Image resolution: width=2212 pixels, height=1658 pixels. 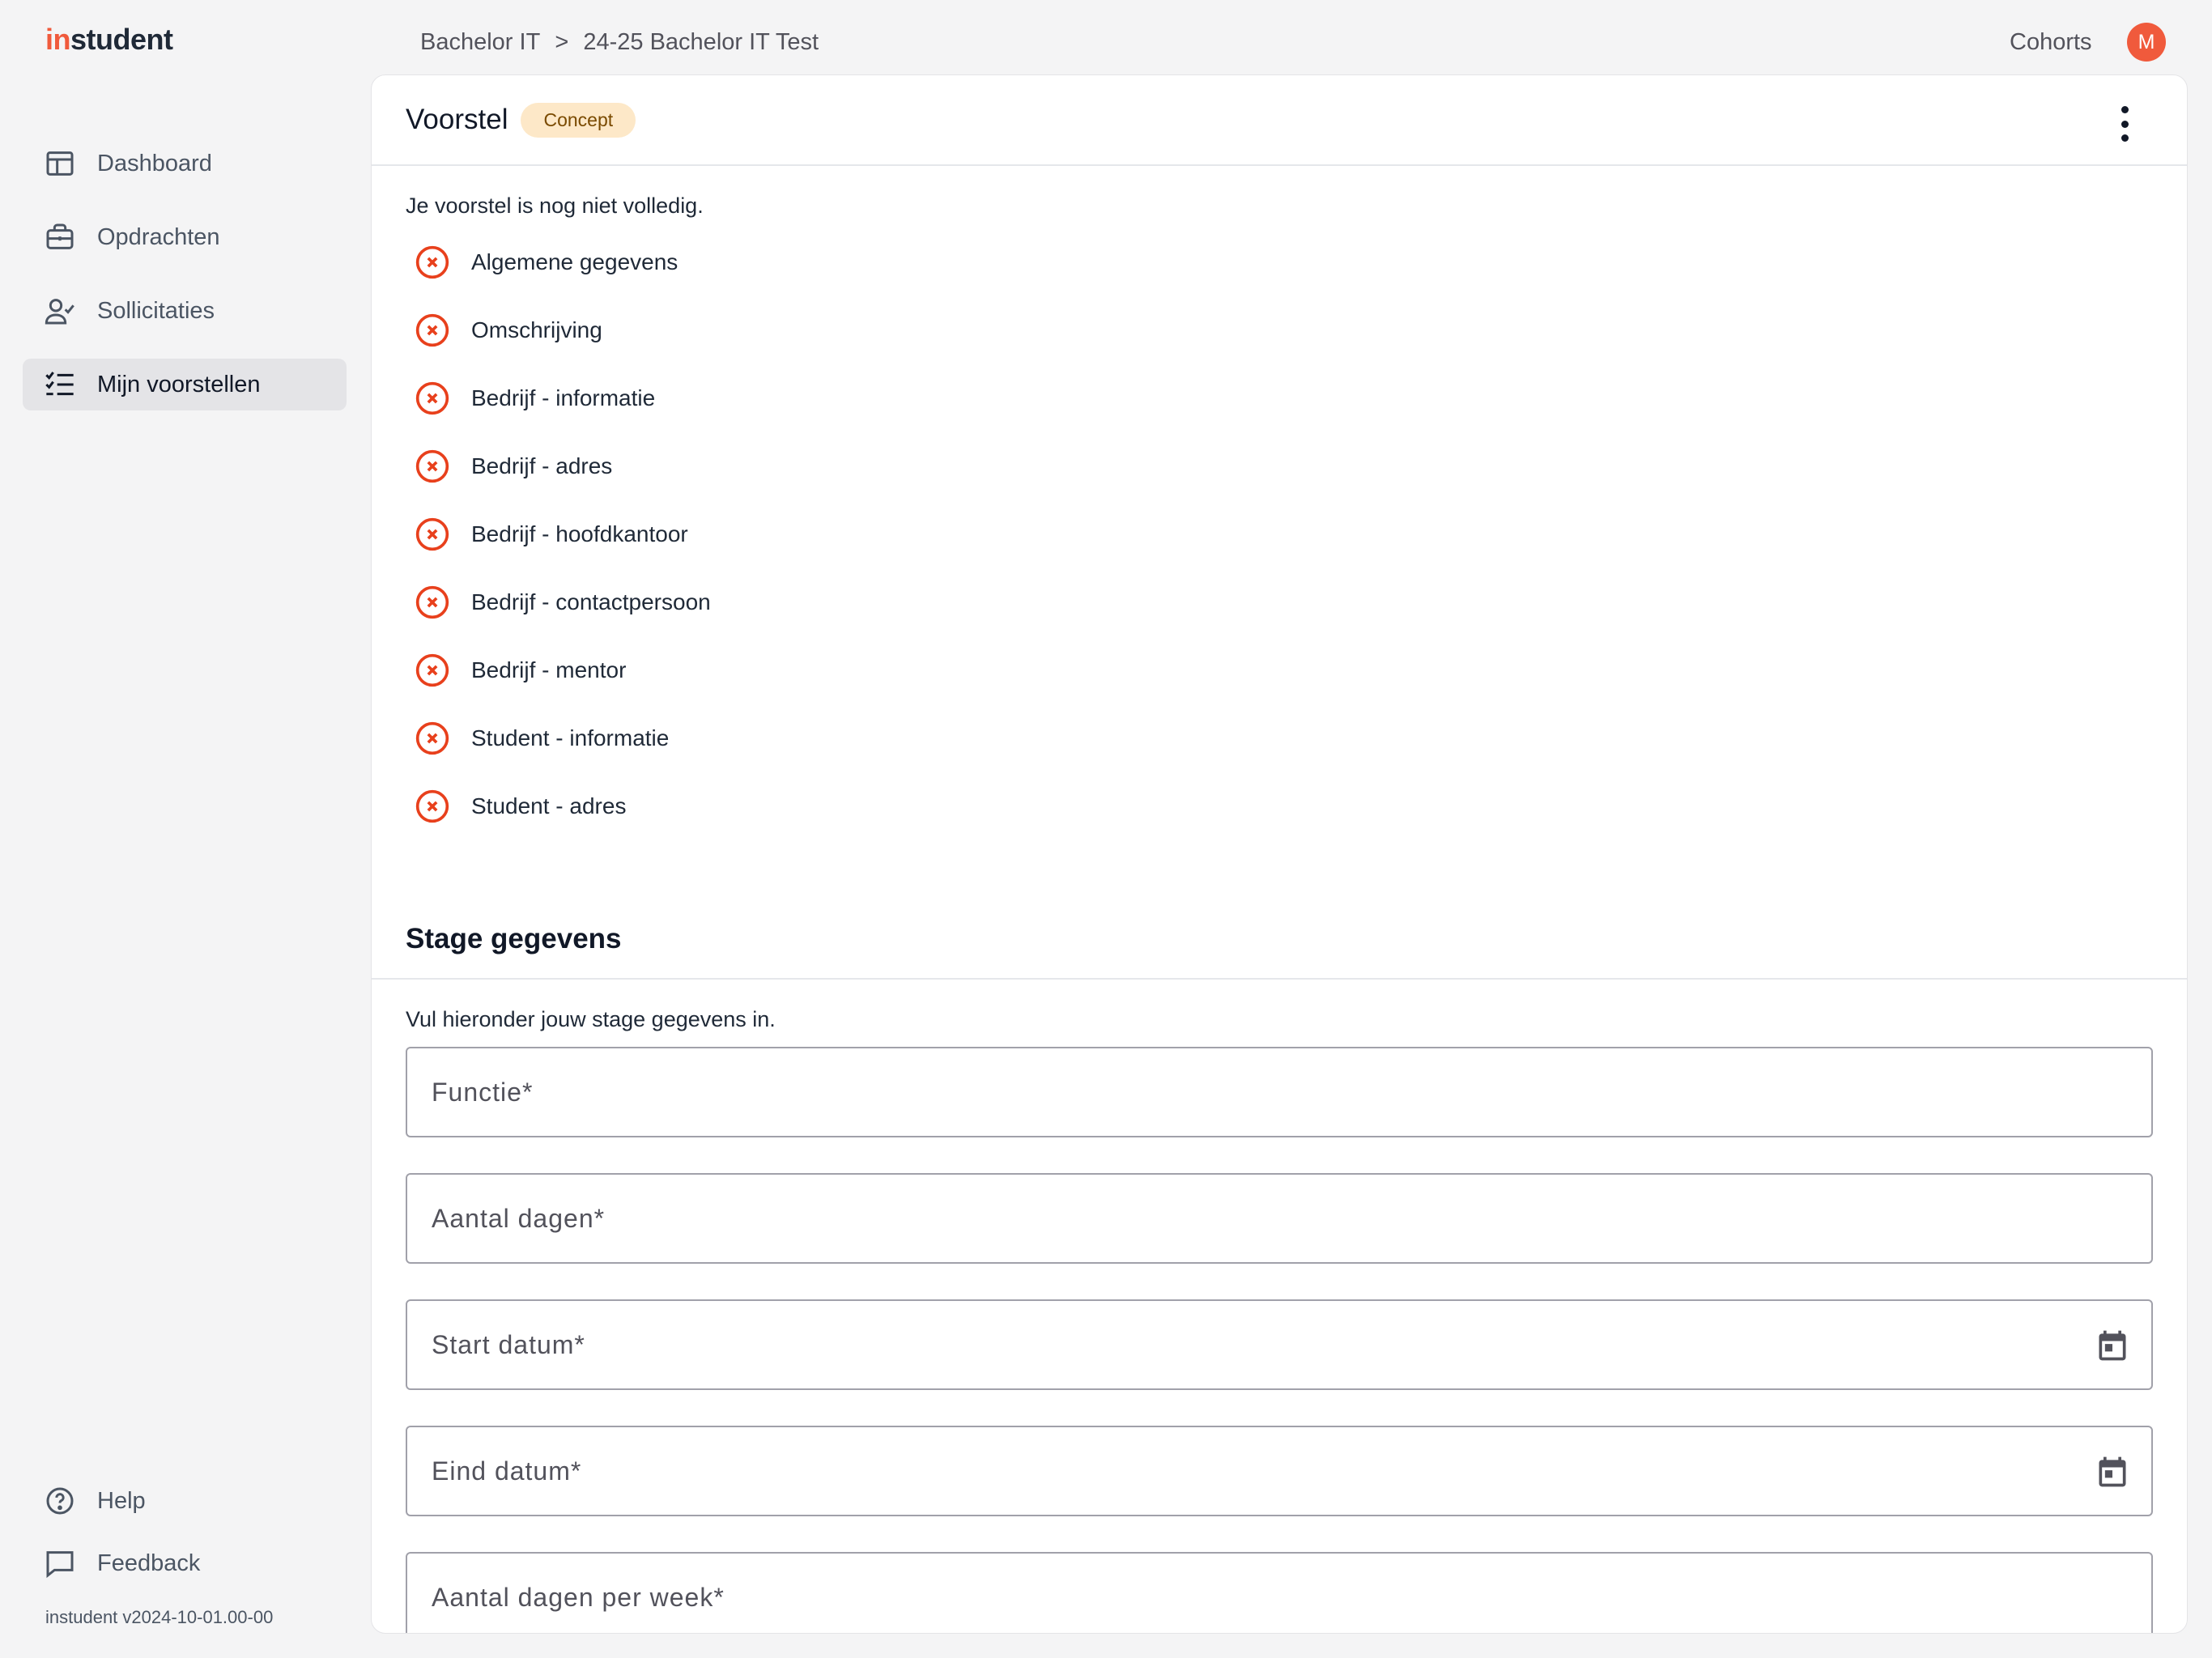 What do you see at coordinates (1280, 330) in the screenshot?
I see `list-item: Omschrijving` at bounding box center [1280, 330].